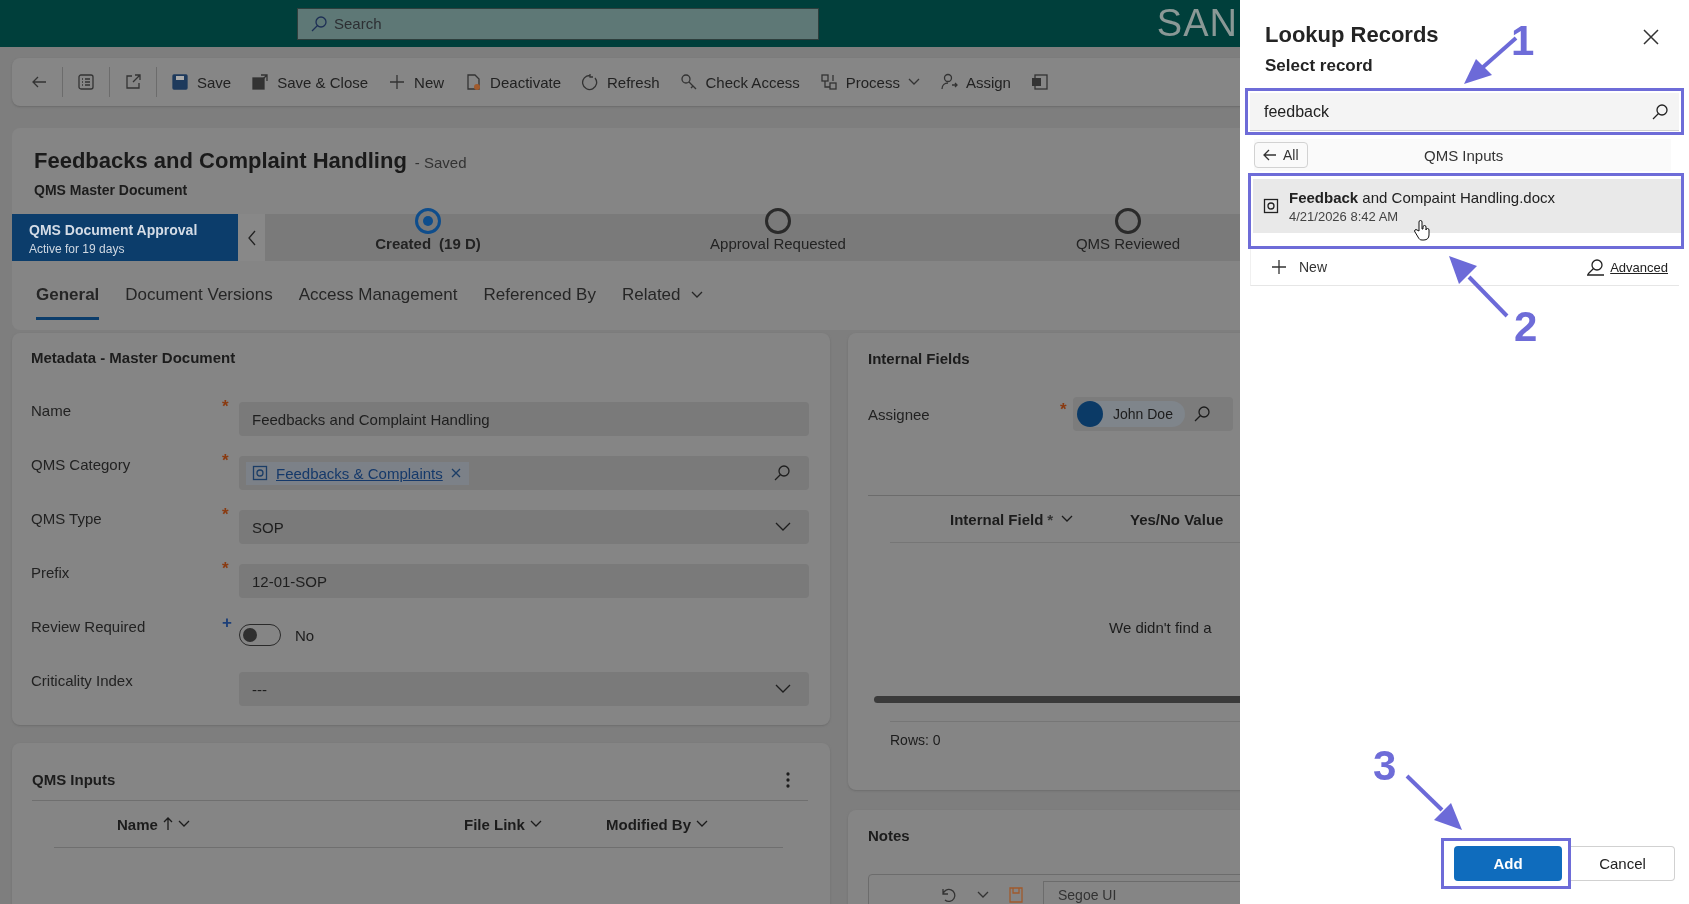 This screenshot has height=904, width=1689. Describe the element at coordinates (1319, 66) in the screenshot. I see `panel-subtitle: Select record` at that location.